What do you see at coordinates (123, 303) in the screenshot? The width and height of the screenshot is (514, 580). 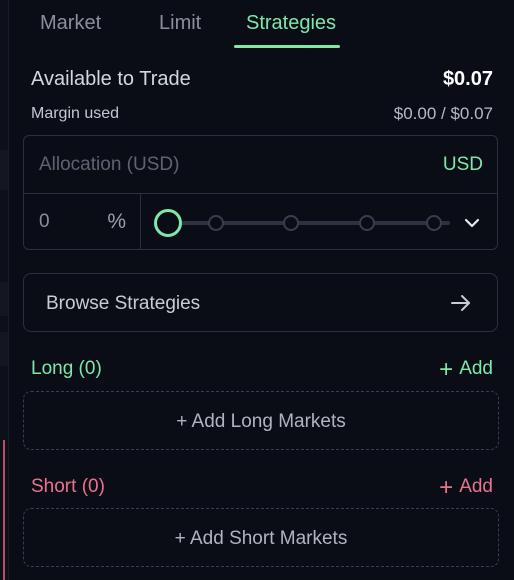 I see `browse-strategies-label: Browse Strategies` at bounding box center [123, 303].